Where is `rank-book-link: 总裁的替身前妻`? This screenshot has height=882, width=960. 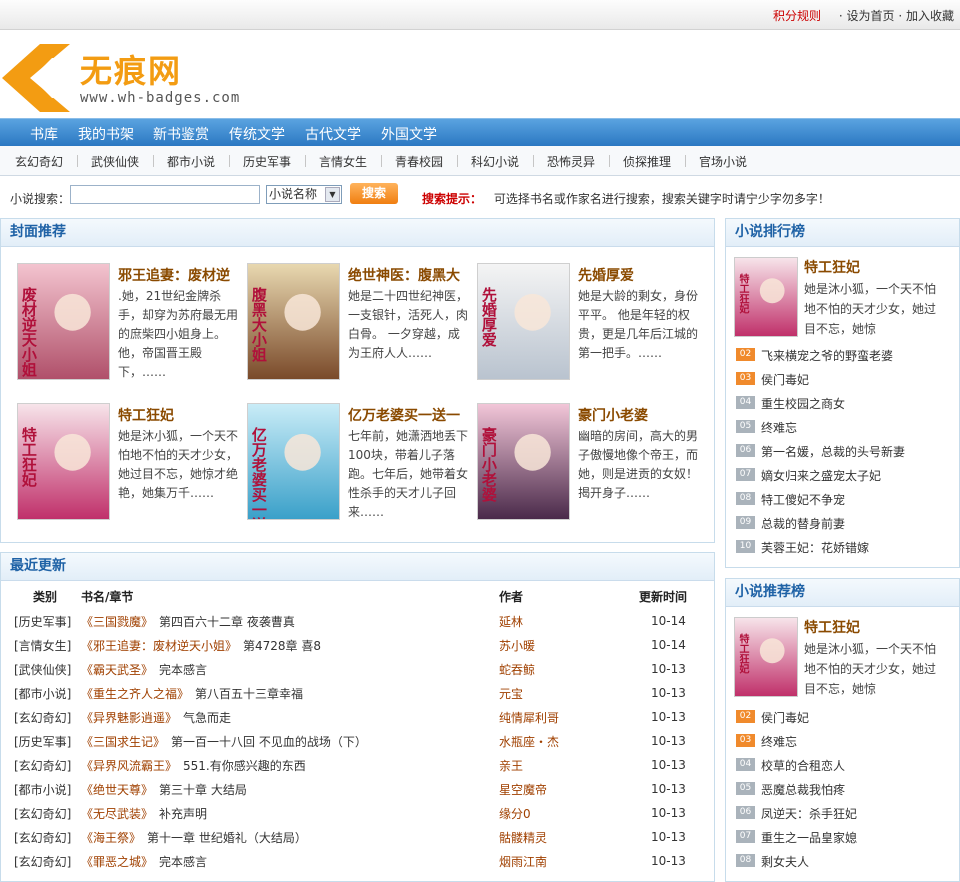
rank-book-link: 总裁的替身前妻 is located at coordinates (803, 523).